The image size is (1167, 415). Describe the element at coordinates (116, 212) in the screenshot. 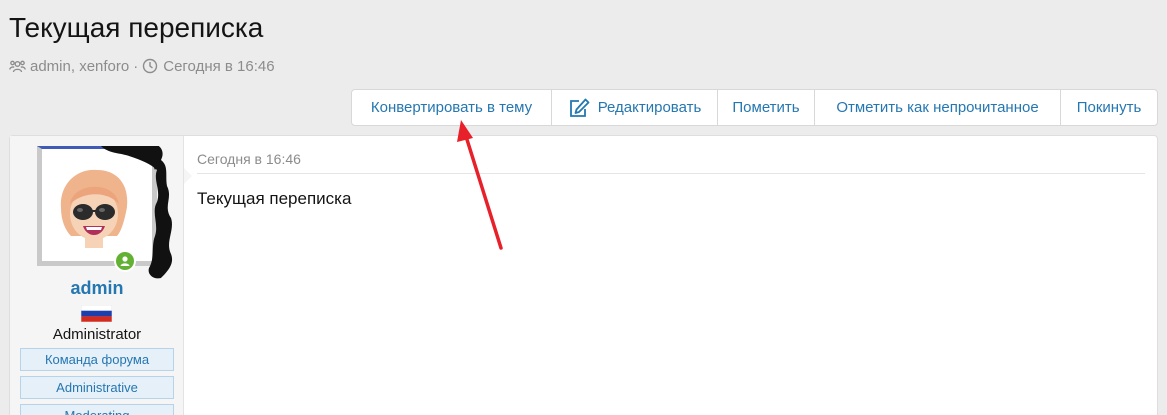

I see `avatar-image` at that location.